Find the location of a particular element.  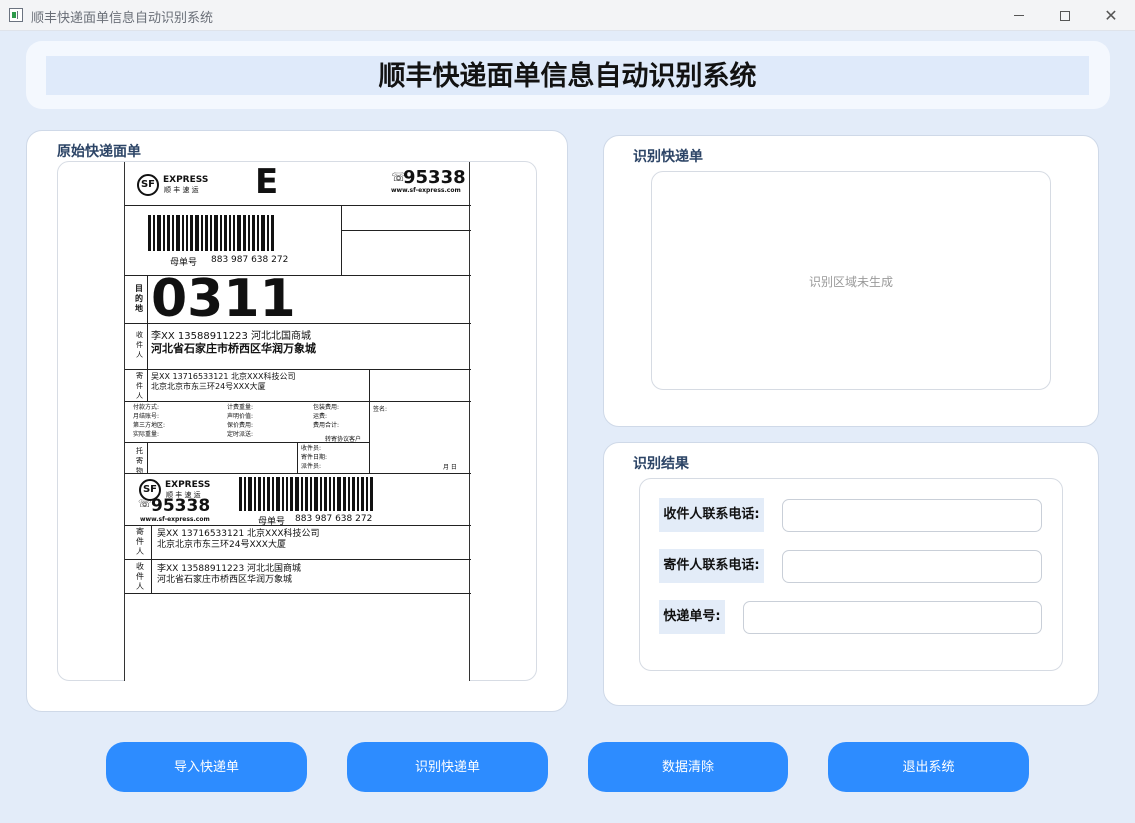

maximize-icon is located at coordinates (1065, 15).